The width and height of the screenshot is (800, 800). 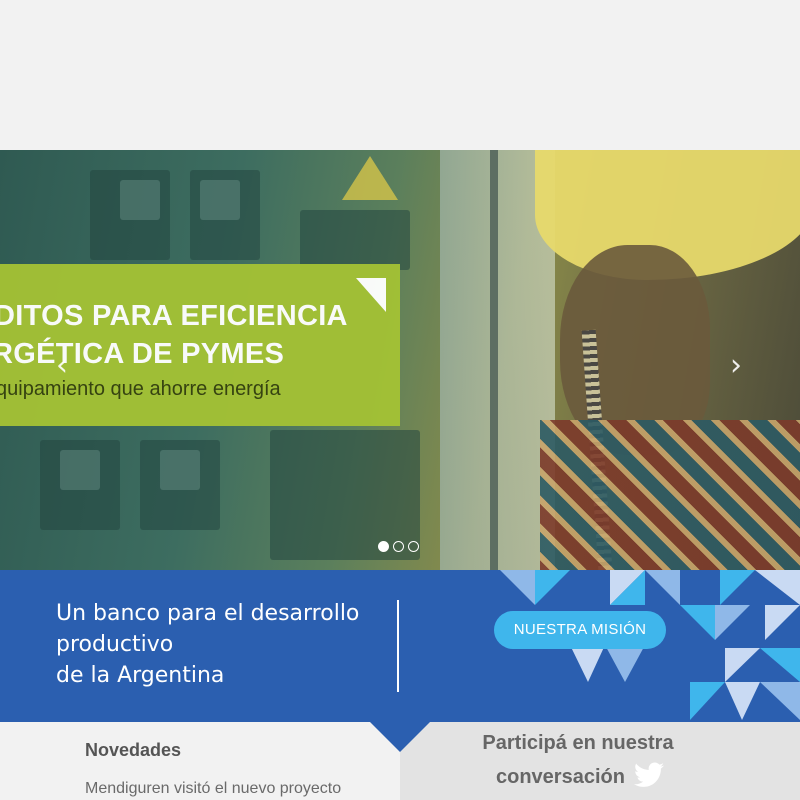 What do you see at coordinates (400, 737) in the screenshot?
I see `section-notch` at bounding box center [400, 737].